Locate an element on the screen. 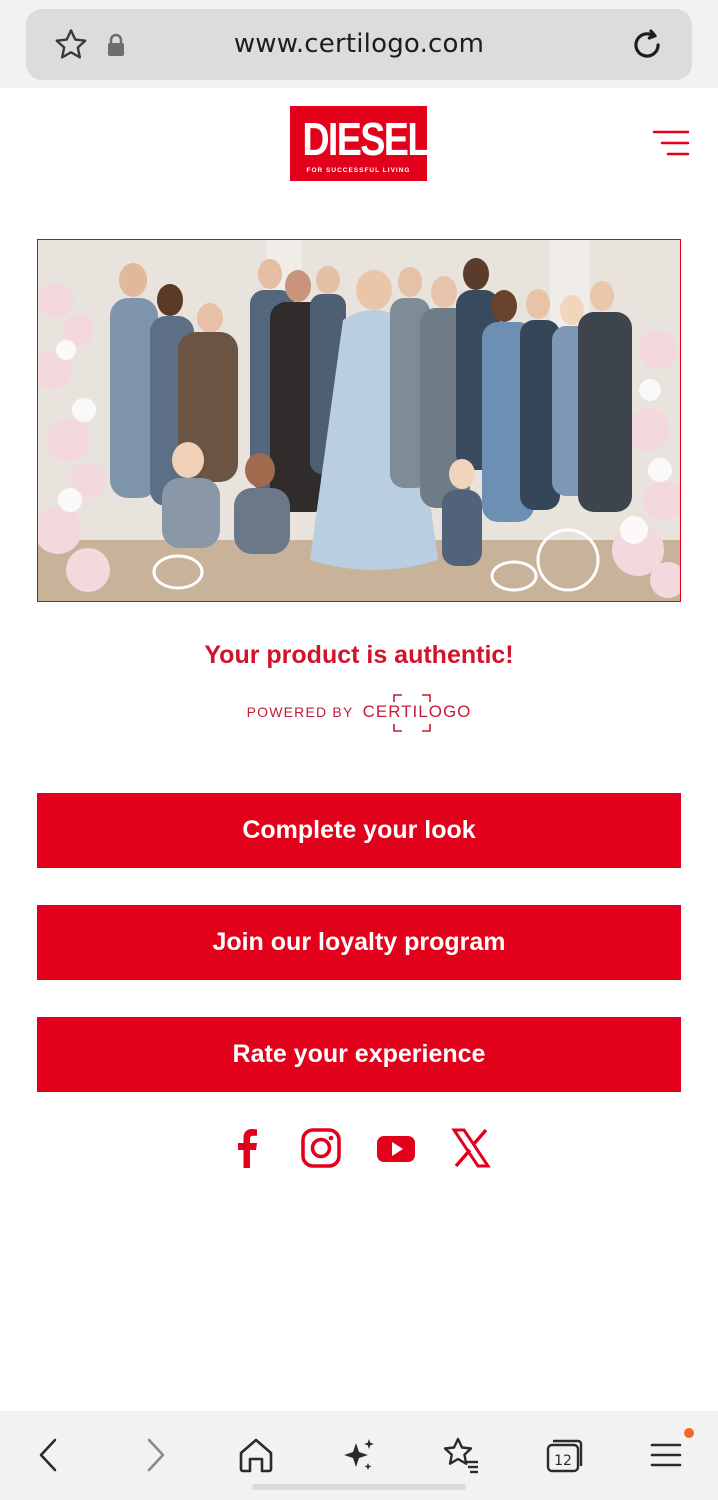 This screenshot has width=718, height=1500. notification-badge is located at coordinates (689, 1433).